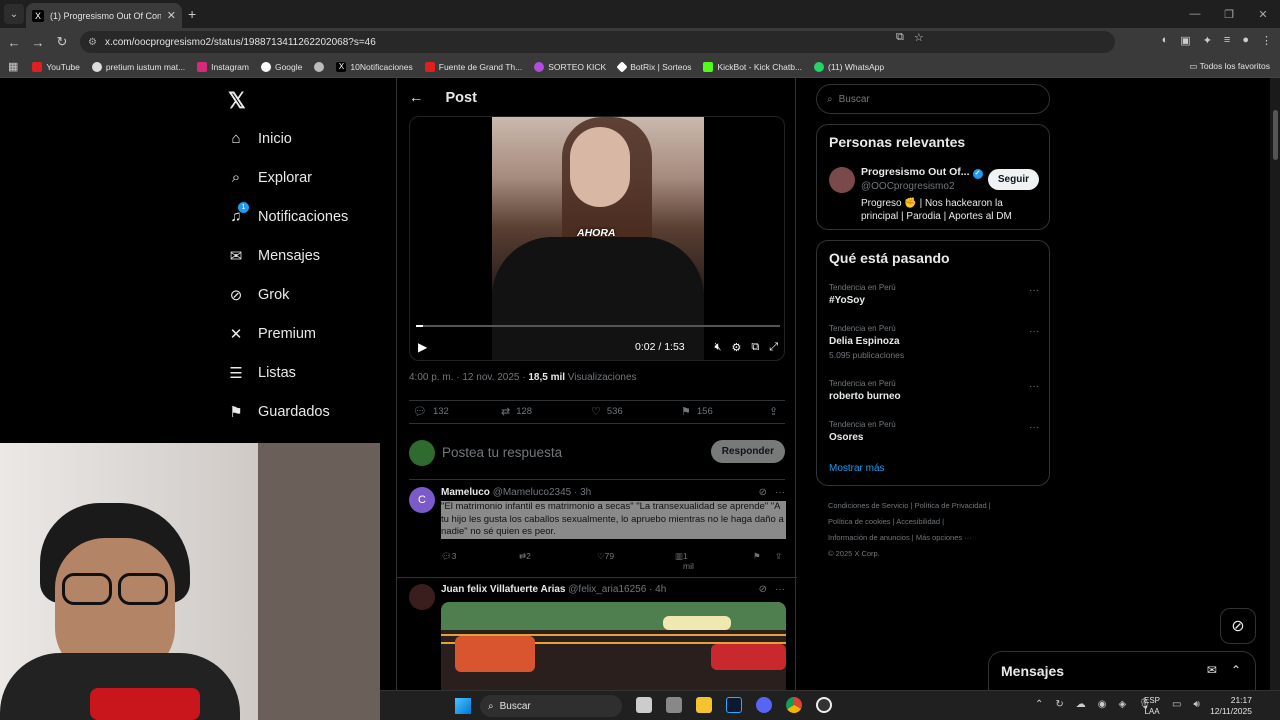 The width and height of the screenshot is (1280, 720). I want to click on back-button: ←, so click(14, 42).